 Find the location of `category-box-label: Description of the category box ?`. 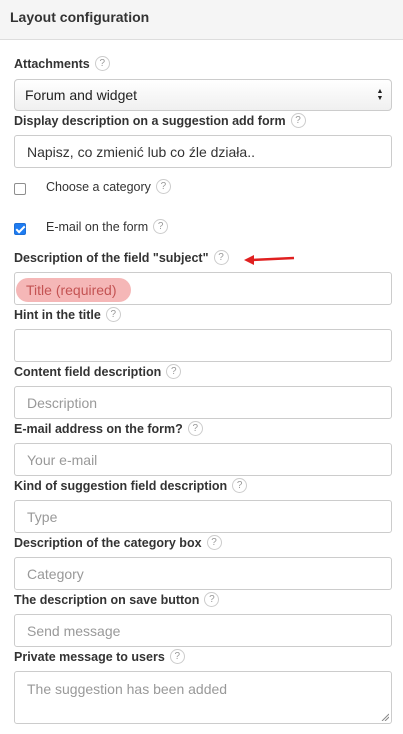

category-box-label: Description of the category box ? is located at coordinates (118, 542).